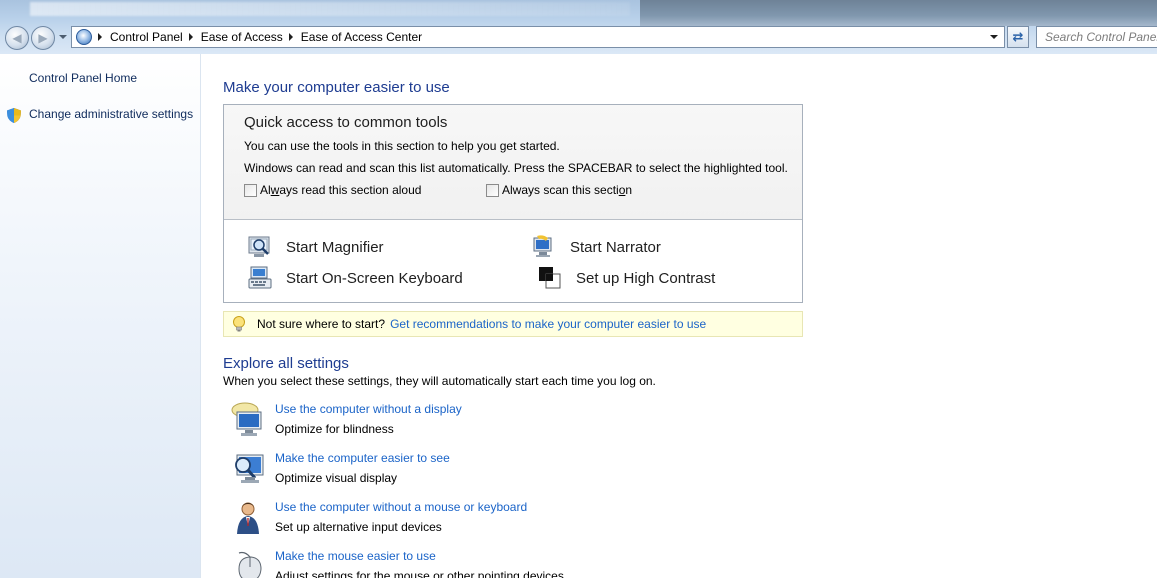 The height and width of the screenshot is (578, 1157). What do you see at coordinates (374, 278) in the screenshot?
I see `start-on-screen-keyboard-label: Start On-Screen Keyboard` at bounding box center [374, 278].